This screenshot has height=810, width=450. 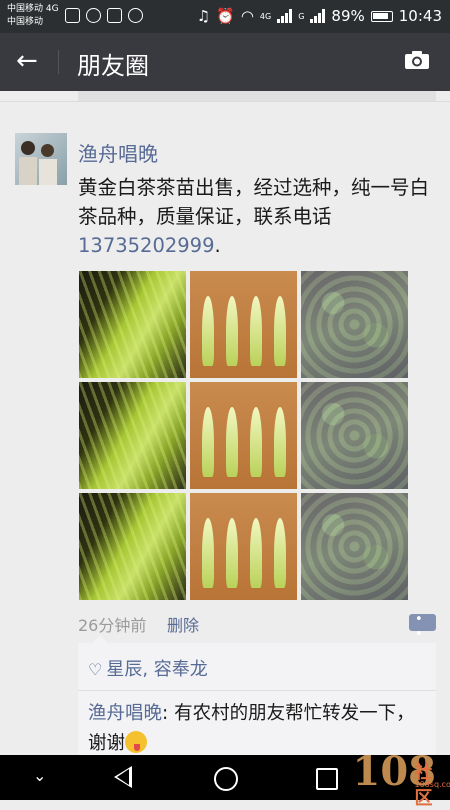 What do you see at coordinates (125, 713) in the screenshot?
I see `comment-author: 渔舟唱晚` at bounding box center [125, 713].